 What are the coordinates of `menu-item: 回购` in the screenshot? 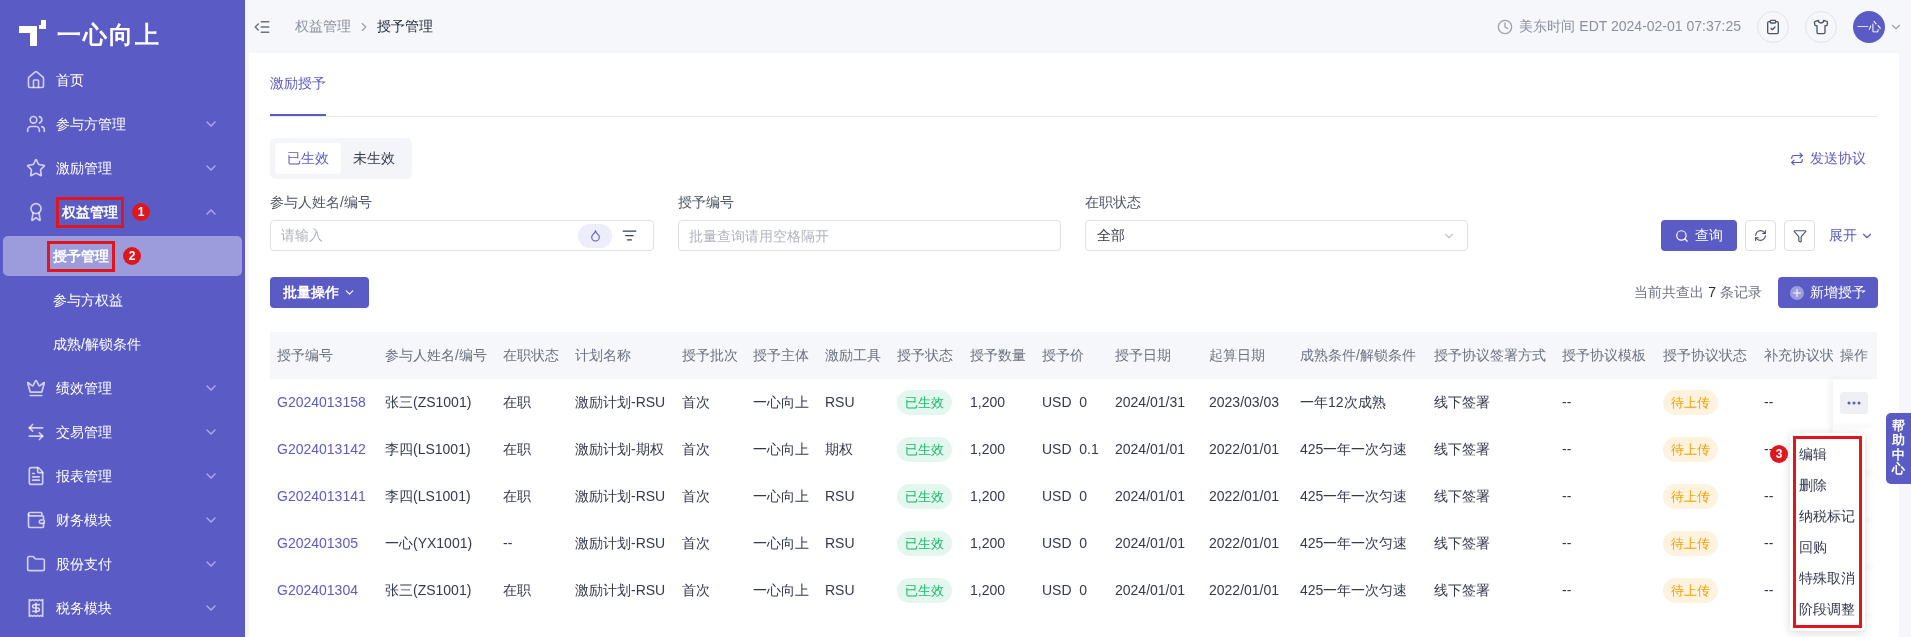 It's located at (1827, 547).